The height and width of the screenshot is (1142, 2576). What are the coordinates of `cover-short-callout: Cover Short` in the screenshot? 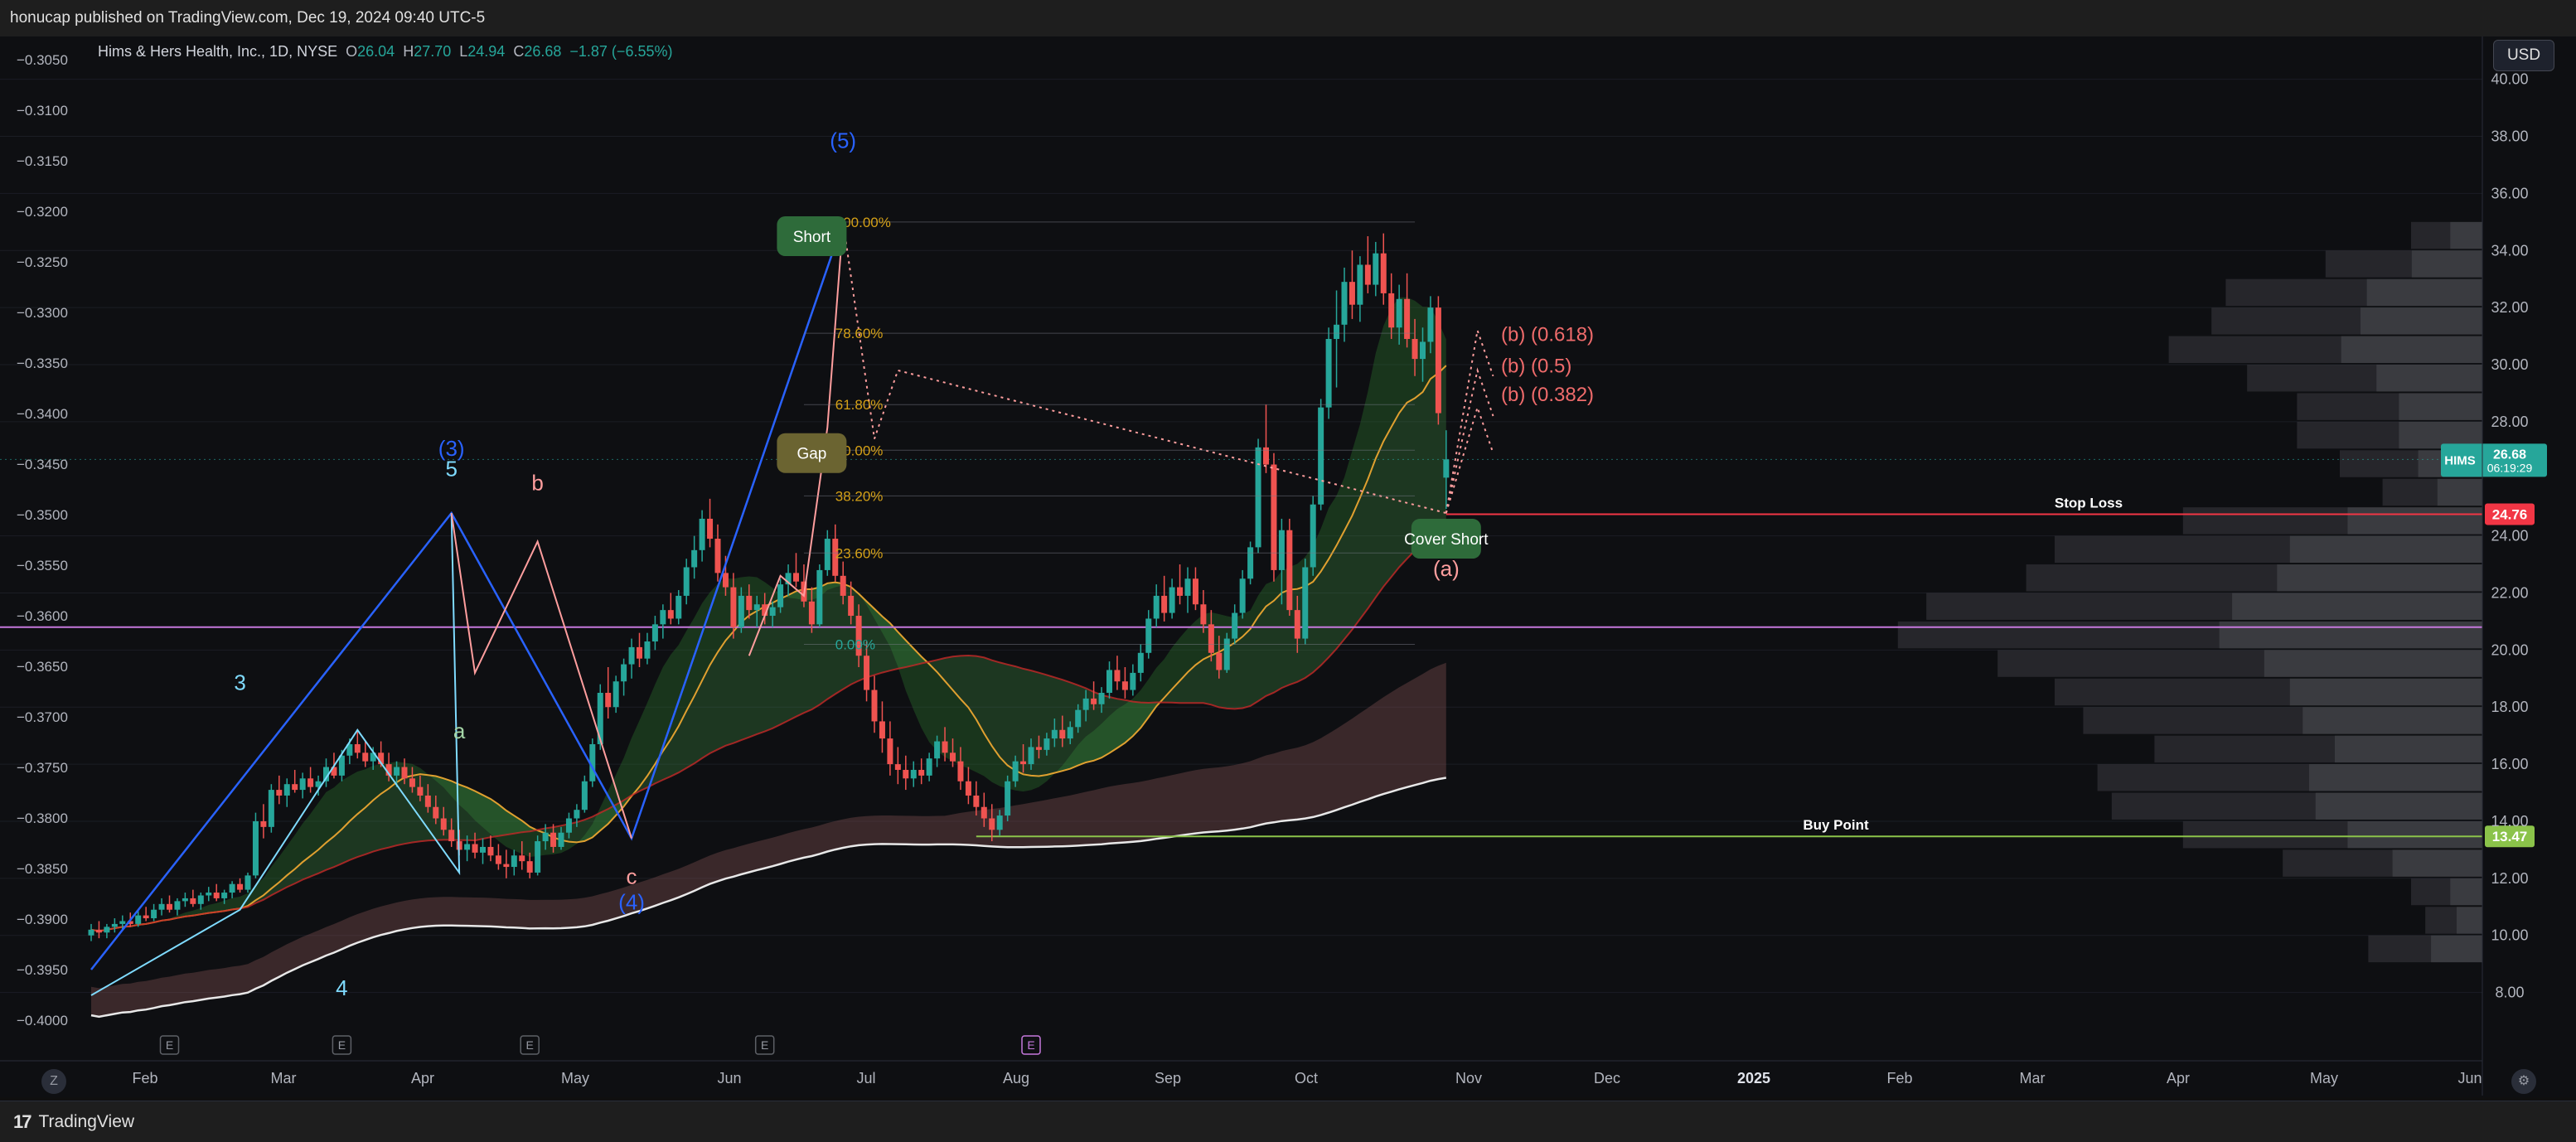 It's located at (1446, 540).